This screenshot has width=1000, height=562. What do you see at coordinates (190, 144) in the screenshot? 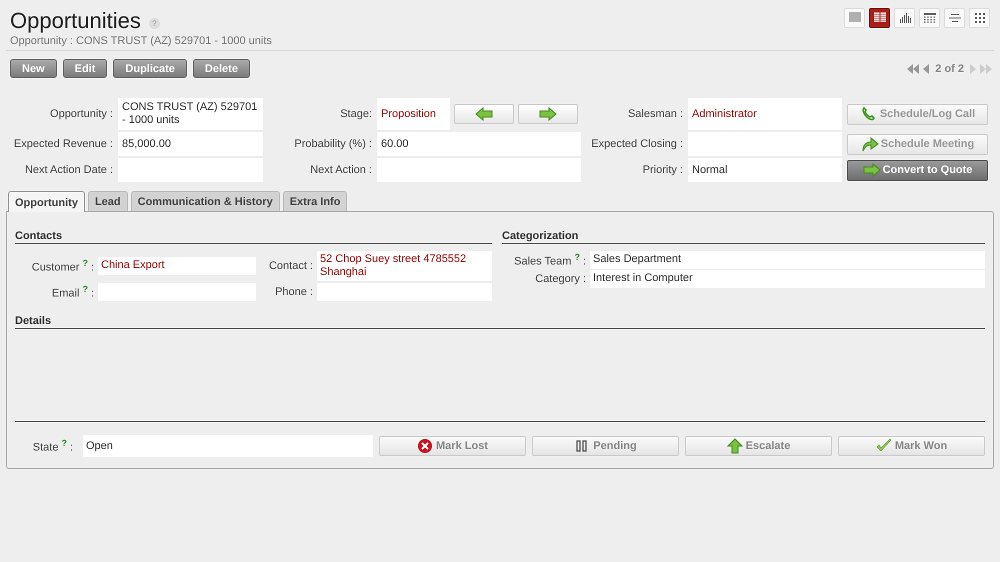
I see `input-field: 85,000.00` at bounding box center [190, 144].